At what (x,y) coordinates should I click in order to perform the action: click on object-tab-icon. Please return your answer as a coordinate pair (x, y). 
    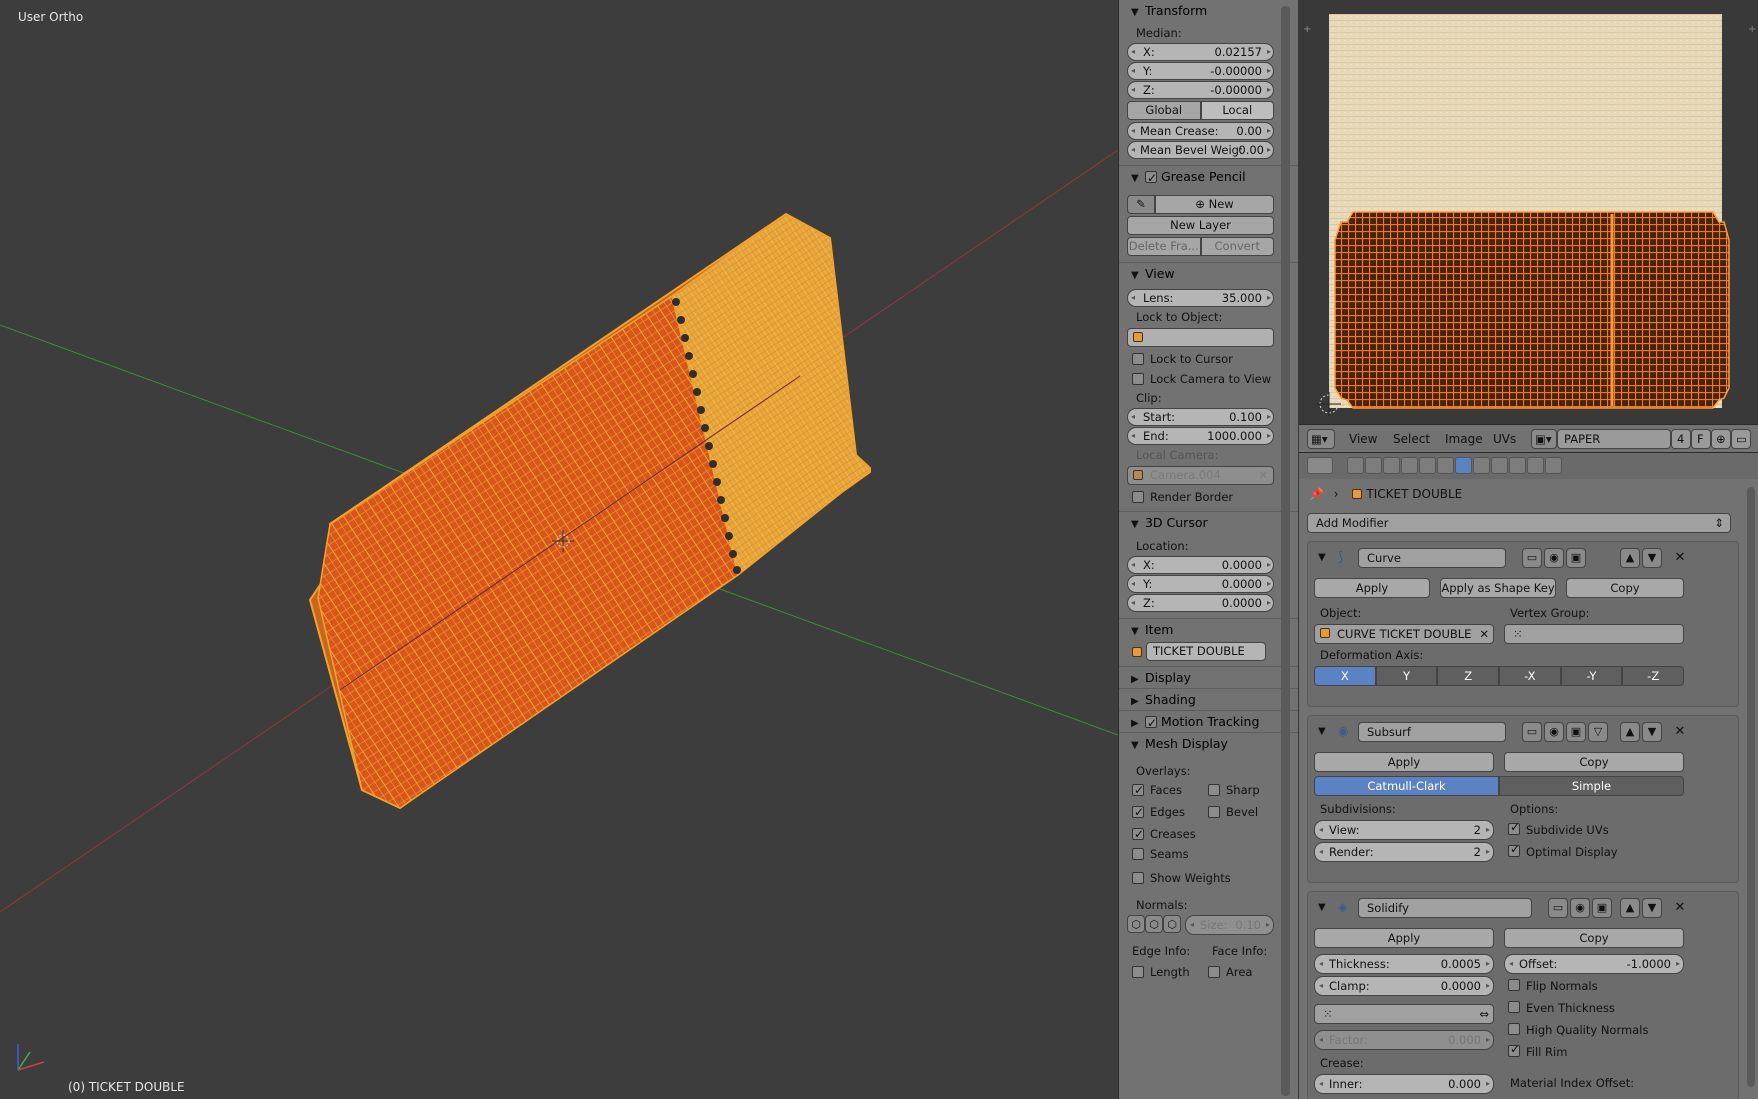
    Looking at the image, I should click on (1427, 465).